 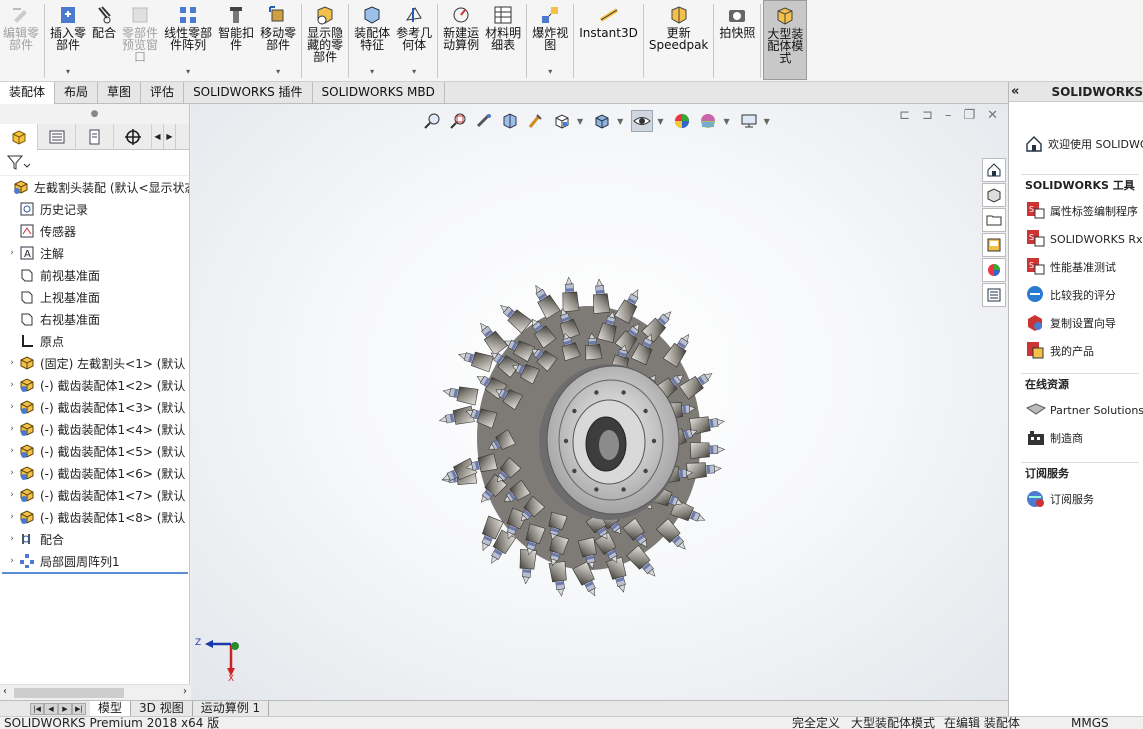 What do you see at coordinates (163, 93) in the screenshot?
I see `tab-3: 评估` at bounding box center [163, 93].